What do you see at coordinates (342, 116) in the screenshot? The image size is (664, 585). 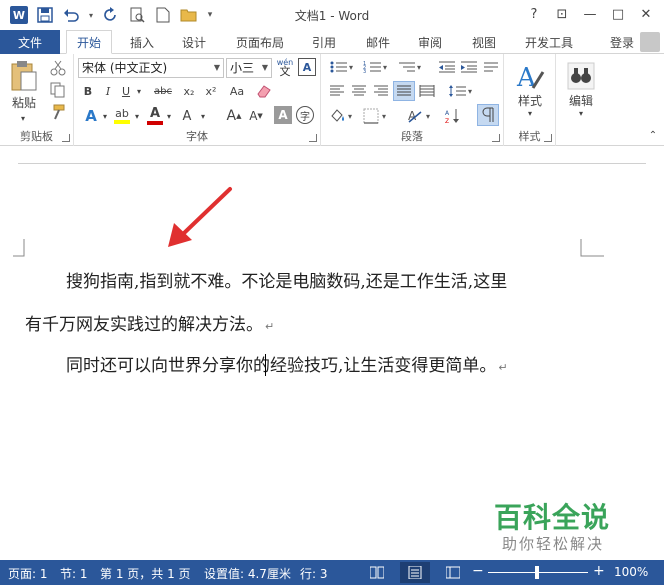 I see `shading-icon: ▾` at bounding box center [342, 116].